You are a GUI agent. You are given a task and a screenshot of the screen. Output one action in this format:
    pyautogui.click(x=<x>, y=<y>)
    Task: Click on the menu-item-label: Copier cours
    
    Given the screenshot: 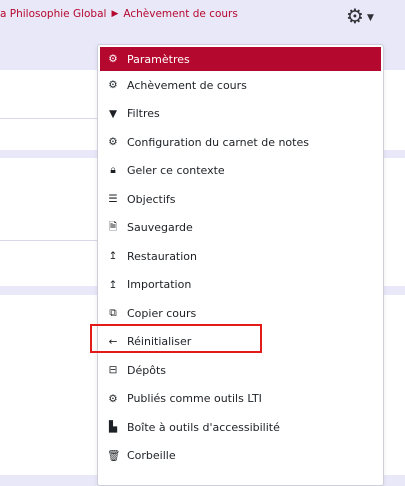 What is the action you would take?
    pyautogui.click(x=162, y=313)
    